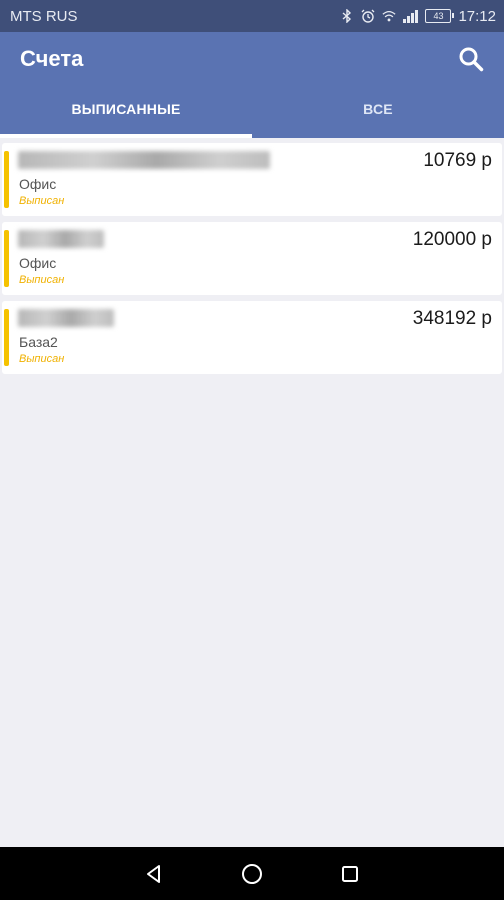 The width and height of the screenshot is (504, 900). What do you see at coordinates (38, 342) in the screenshot?
I see `invoice-department: База2` at bounding box center [38, 342].